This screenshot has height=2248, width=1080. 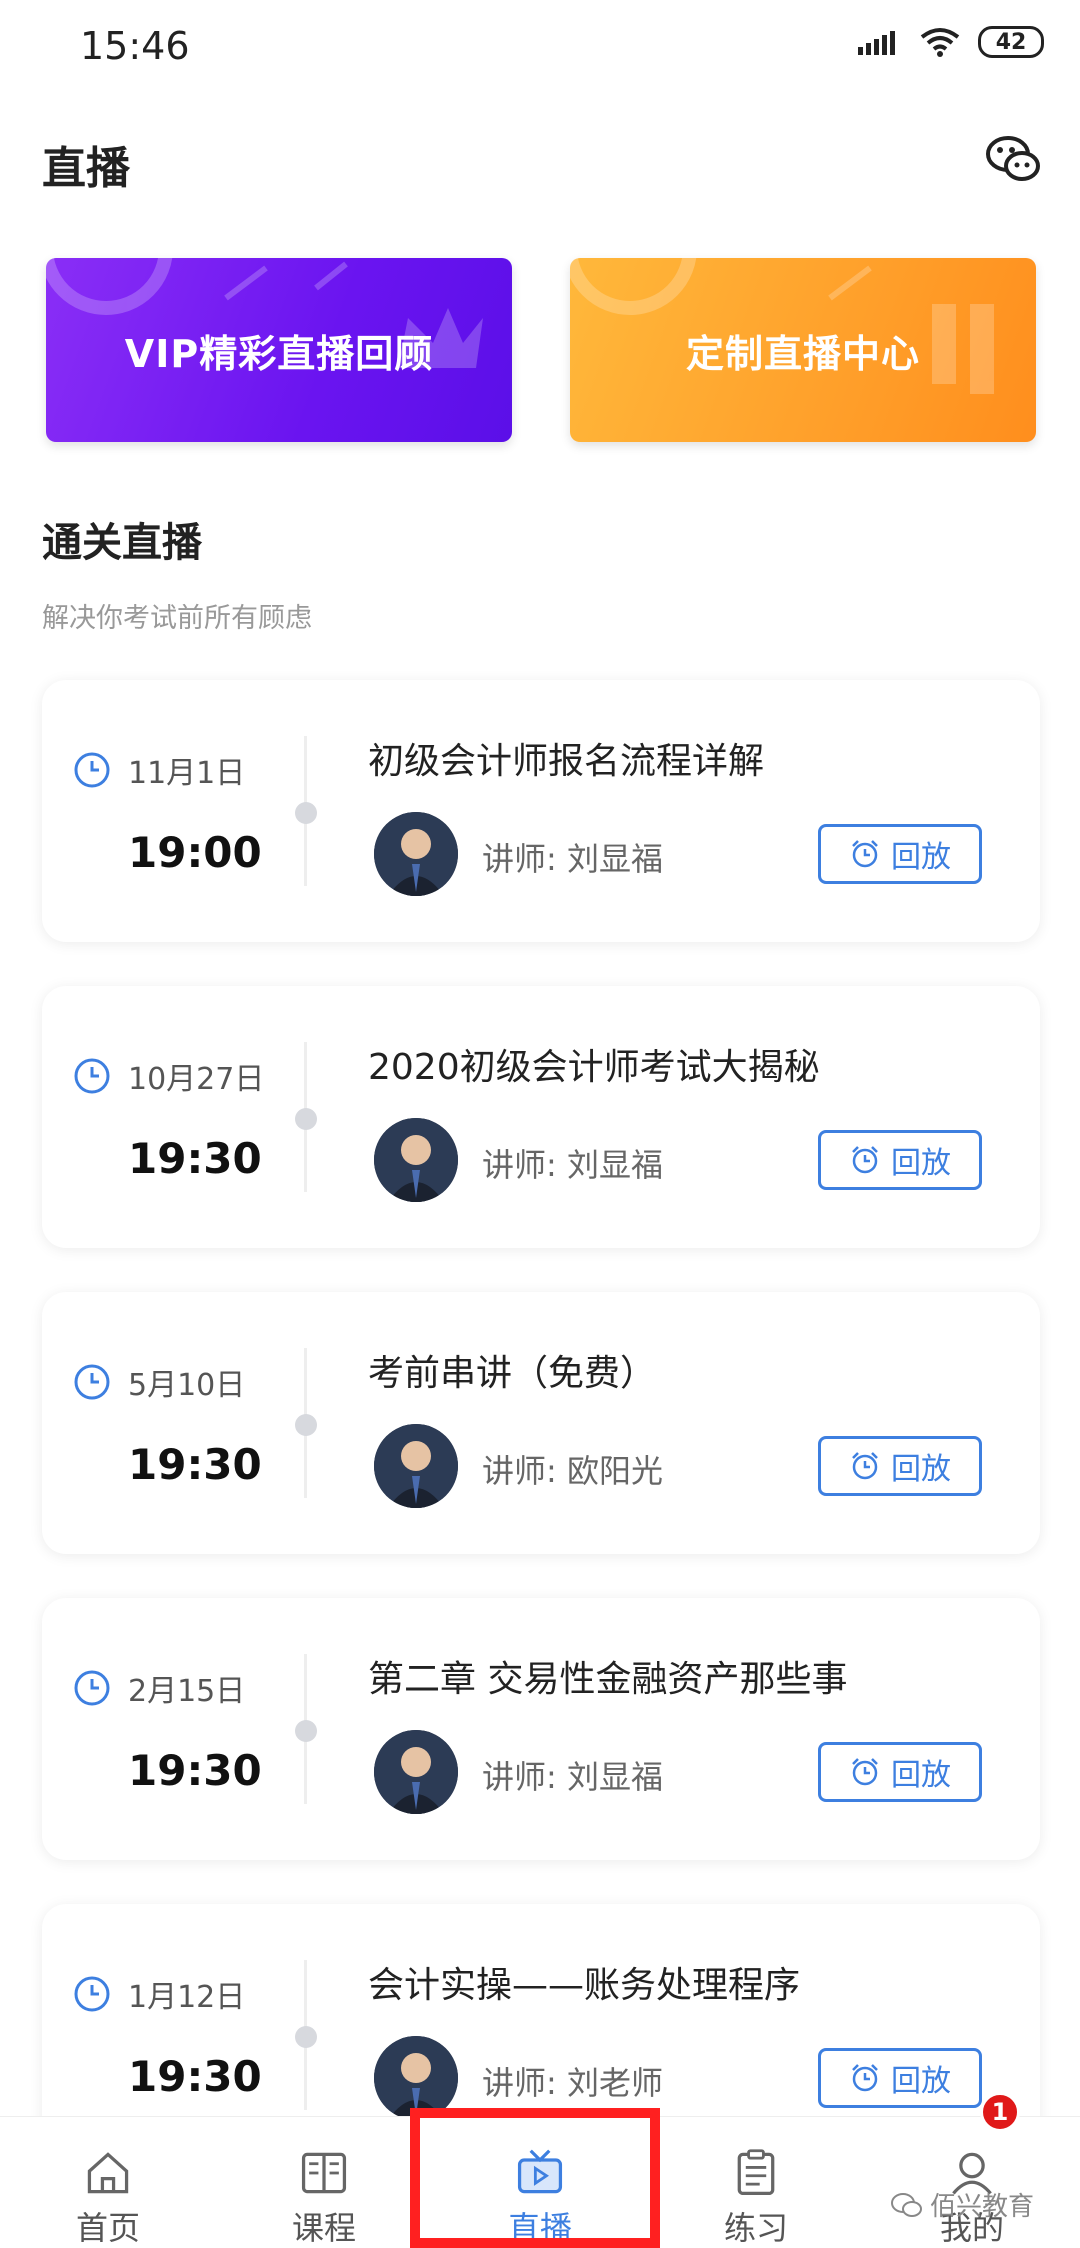 I want to click on battery-indicator: 42, so click(x=1011, y=42).